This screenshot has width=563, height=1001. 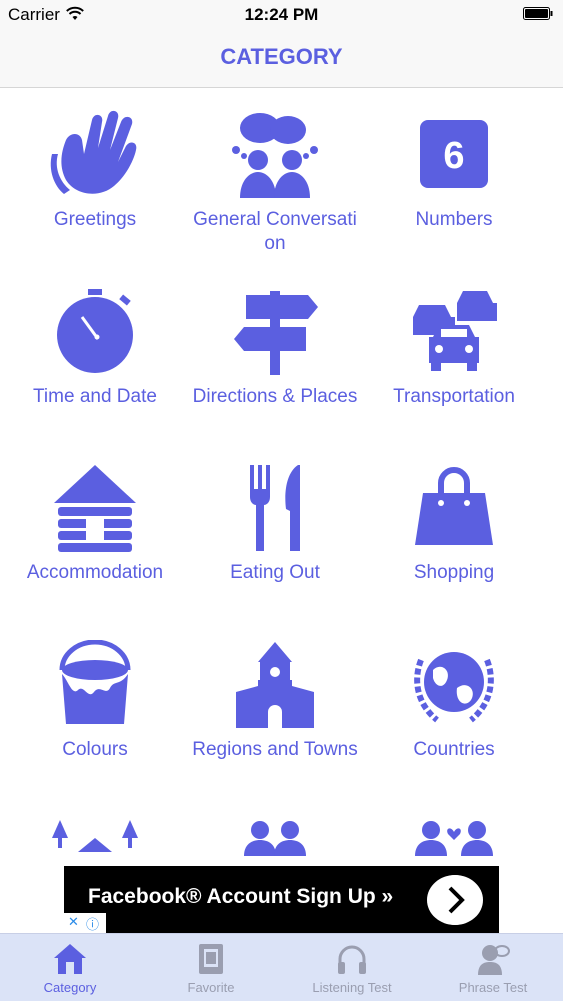 What do you see at coordinates (276, 333) in the screenshot?
I see `signpost-icon` at bounding box center [276, 333].